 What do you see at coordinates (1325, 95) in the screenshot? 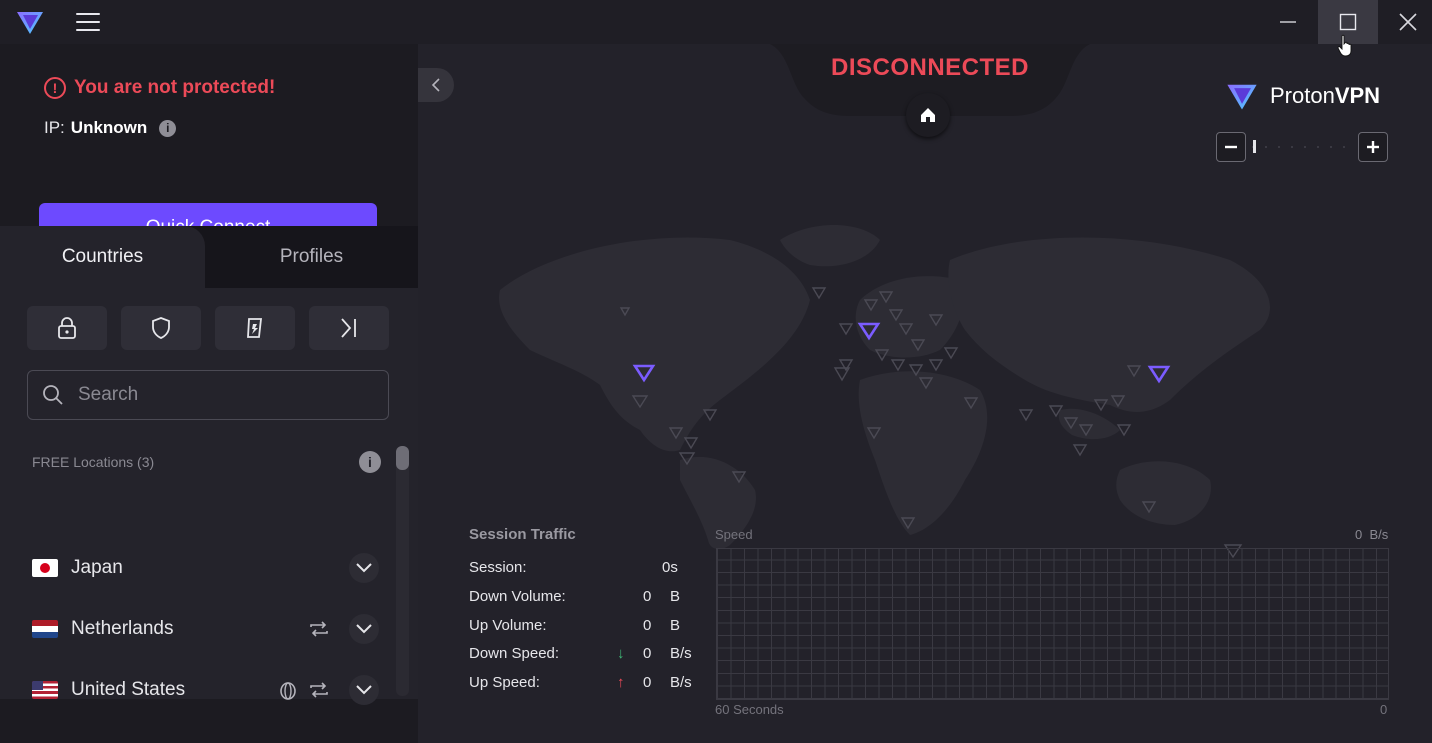
I see `brand-name: ProtonVPN` at bounding box center [1325, 95].